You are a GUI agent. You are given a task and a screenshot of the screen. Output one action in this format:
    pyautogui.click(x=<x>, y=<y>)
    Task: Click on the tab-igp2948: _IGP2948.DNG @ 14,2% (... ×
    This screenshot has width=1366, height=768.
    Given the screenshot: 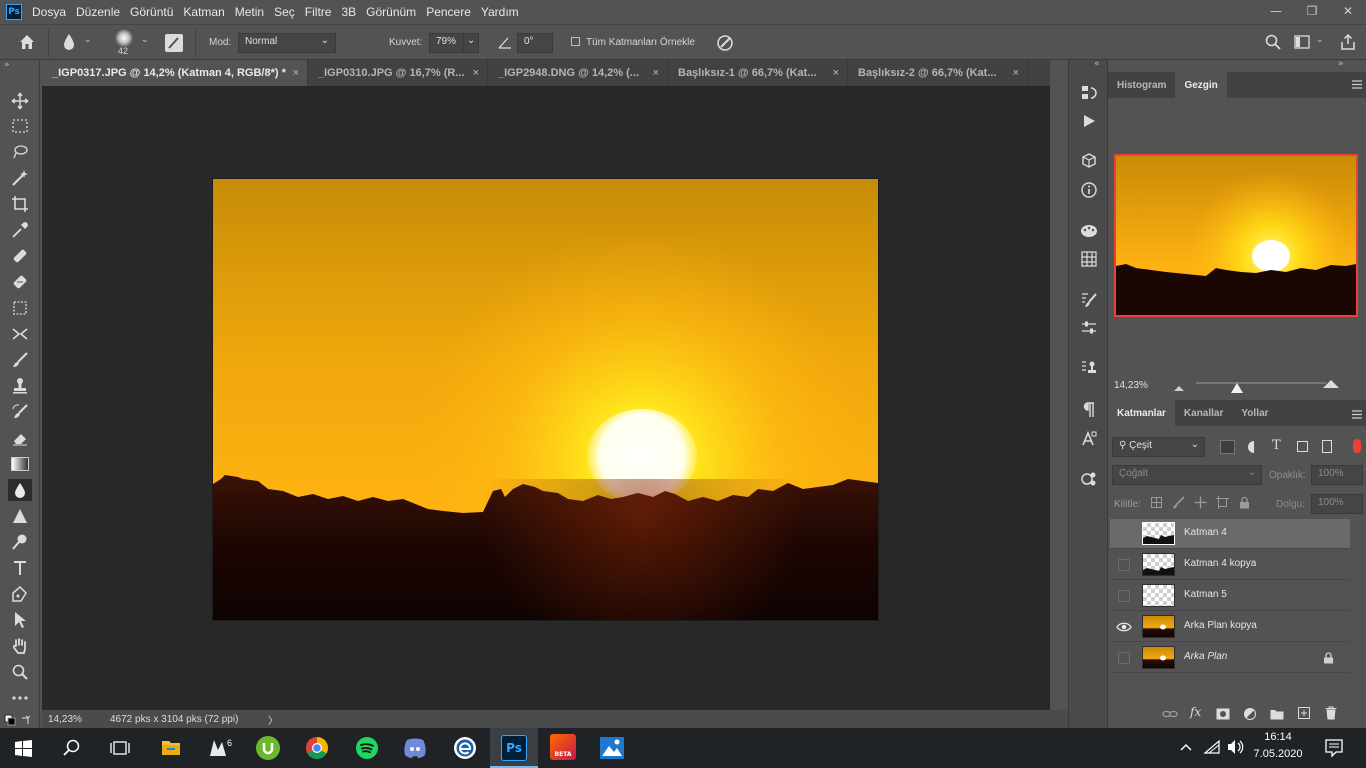 What is the action you would take?
    pyautogui.click(x=578, y=73)
    